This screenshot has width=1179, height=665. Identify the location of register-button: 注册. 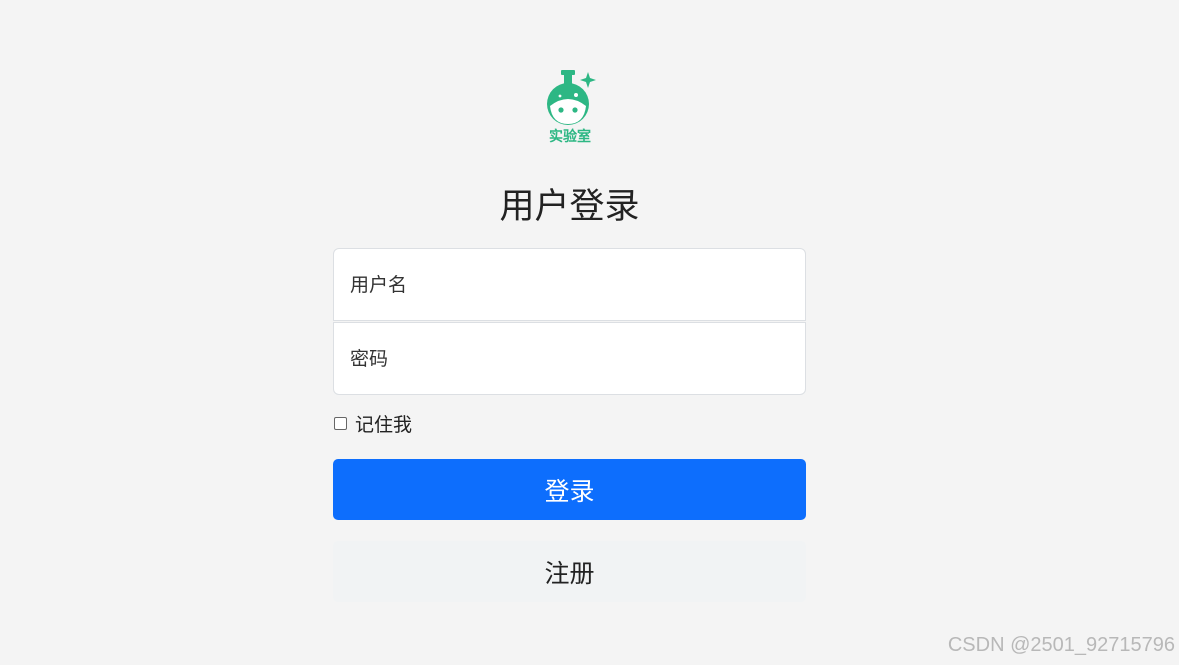
(569, 571).